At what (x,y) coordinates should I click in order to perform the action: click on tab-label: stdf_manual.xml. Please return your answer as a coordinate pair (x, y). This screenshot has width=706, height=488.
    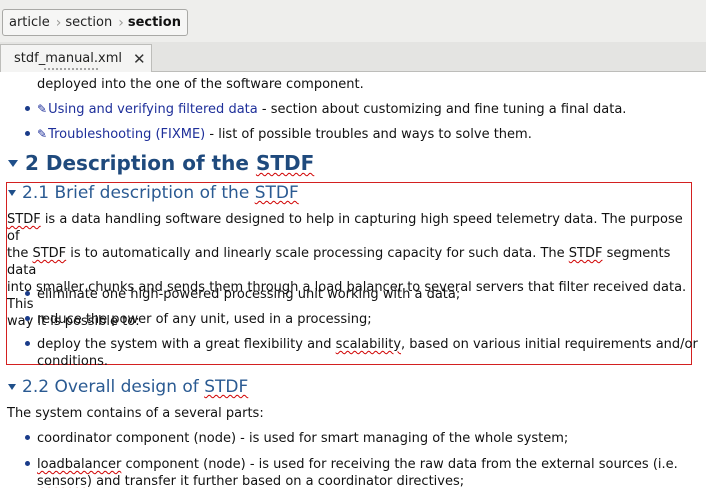
    Looking at the image, I should click on (68, 58).